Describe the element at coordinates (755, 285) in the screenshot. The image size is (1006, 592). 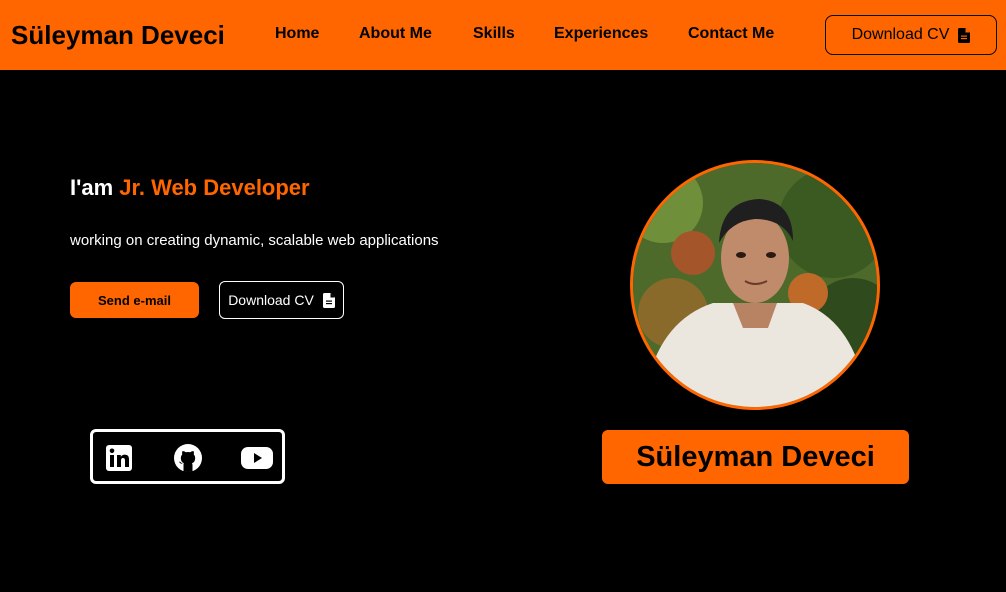
I see `profile-photo` at that location.